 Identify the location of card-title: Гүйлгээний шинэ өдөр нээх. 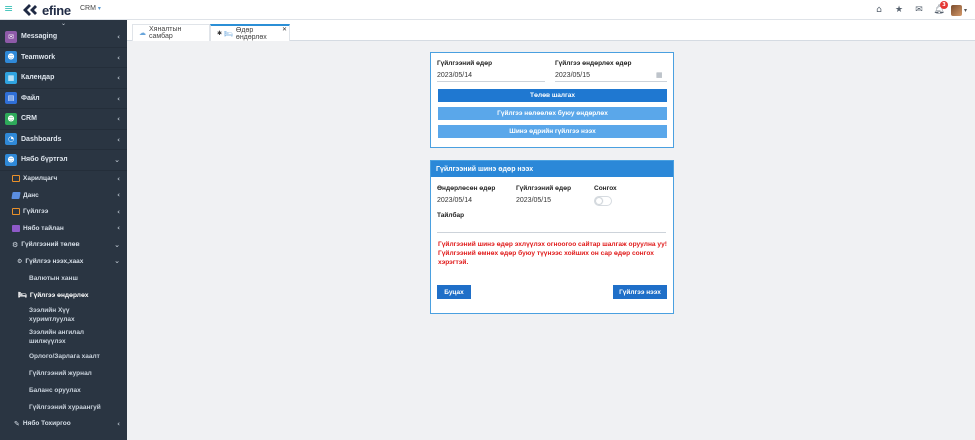
(552, 169).